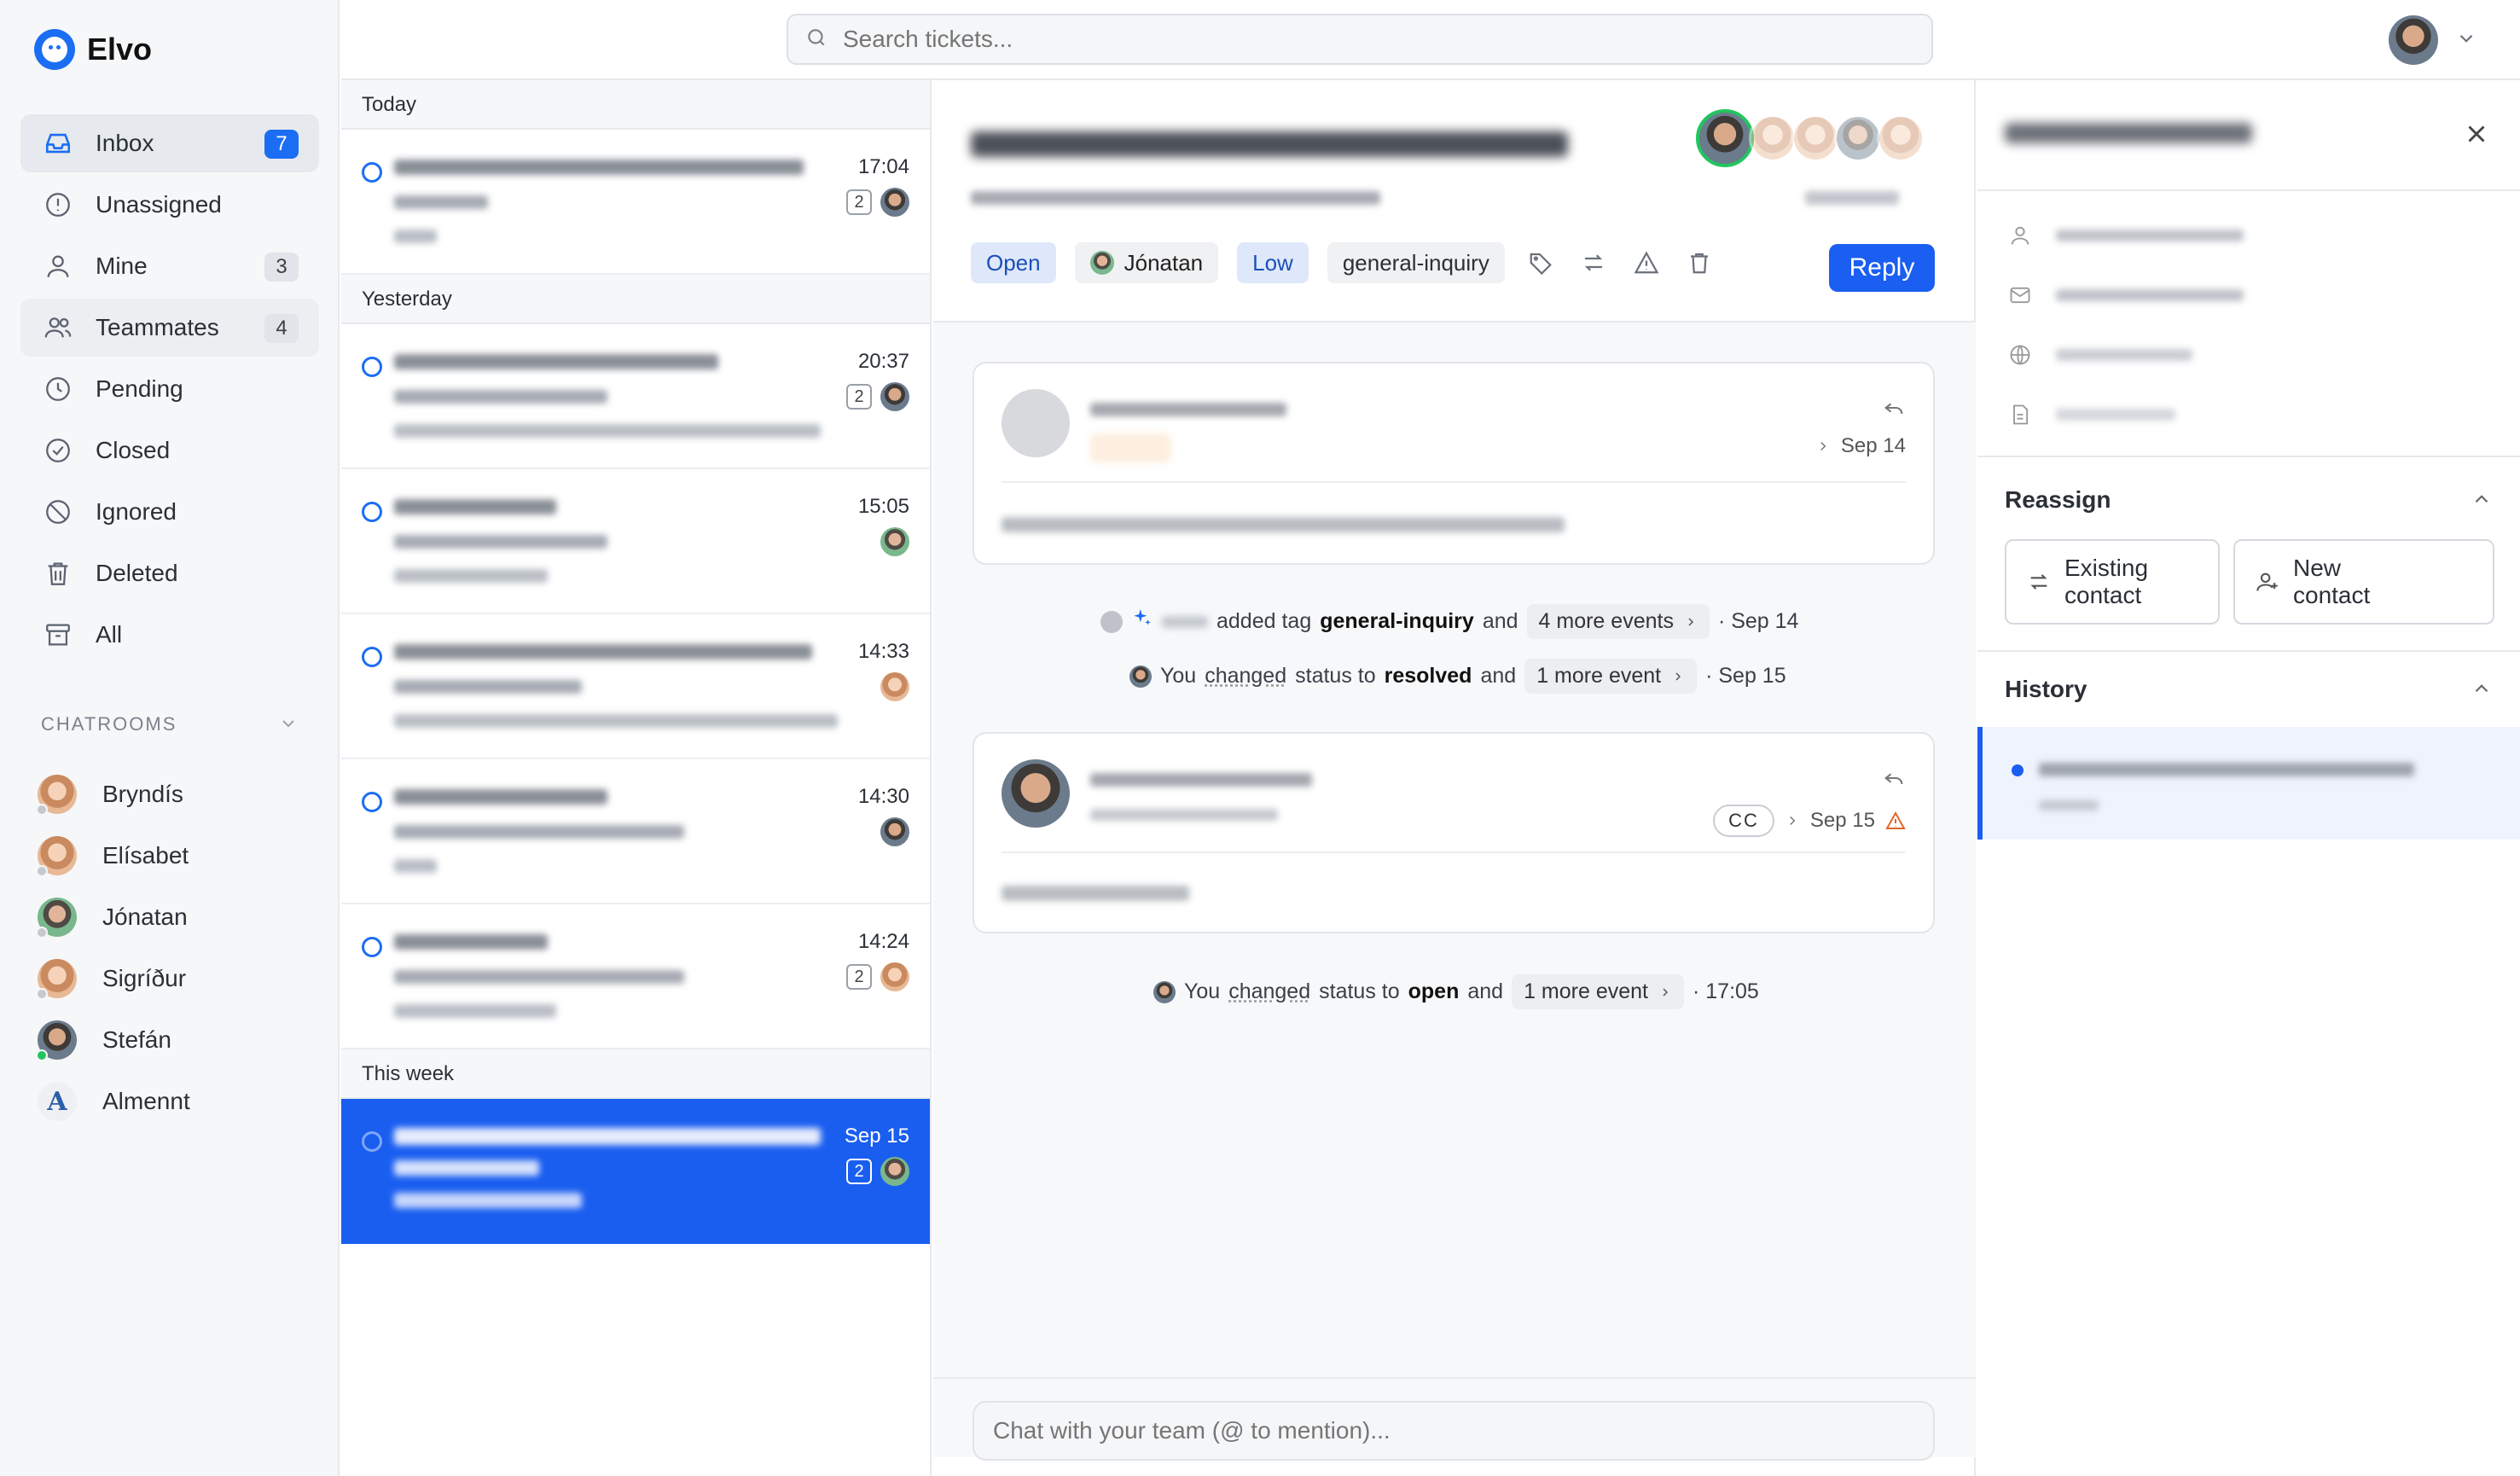  What do you see at coordinates (2126, 295) in the screenshot?
I see `contact-email-row` at bounding box center [2126, 295].